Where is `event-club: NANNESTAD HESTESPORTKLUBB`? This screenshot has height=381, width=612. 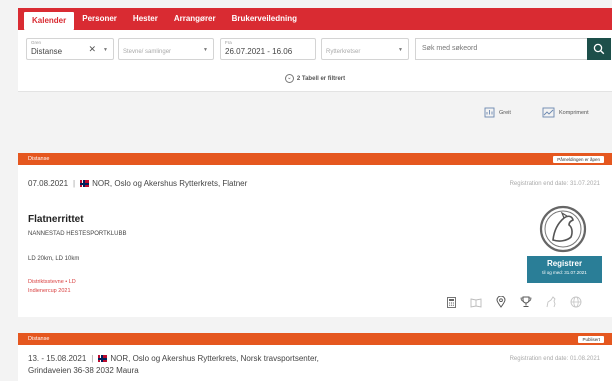
event-club: NANNESTAD HESTESPORTKLUBB is located at coordinates (77, 234).